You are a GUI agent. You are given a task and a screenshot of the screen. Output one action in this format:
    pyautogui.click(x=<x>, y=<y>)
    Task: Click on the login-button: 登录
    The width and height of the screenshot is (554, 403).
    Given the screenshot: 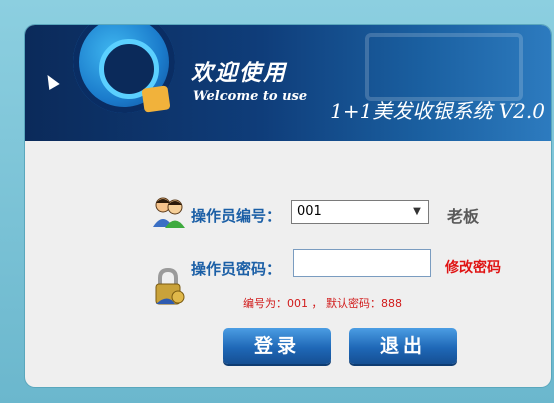 What is the action you would take?
    pyautogui.click(x=277, y=346)
    